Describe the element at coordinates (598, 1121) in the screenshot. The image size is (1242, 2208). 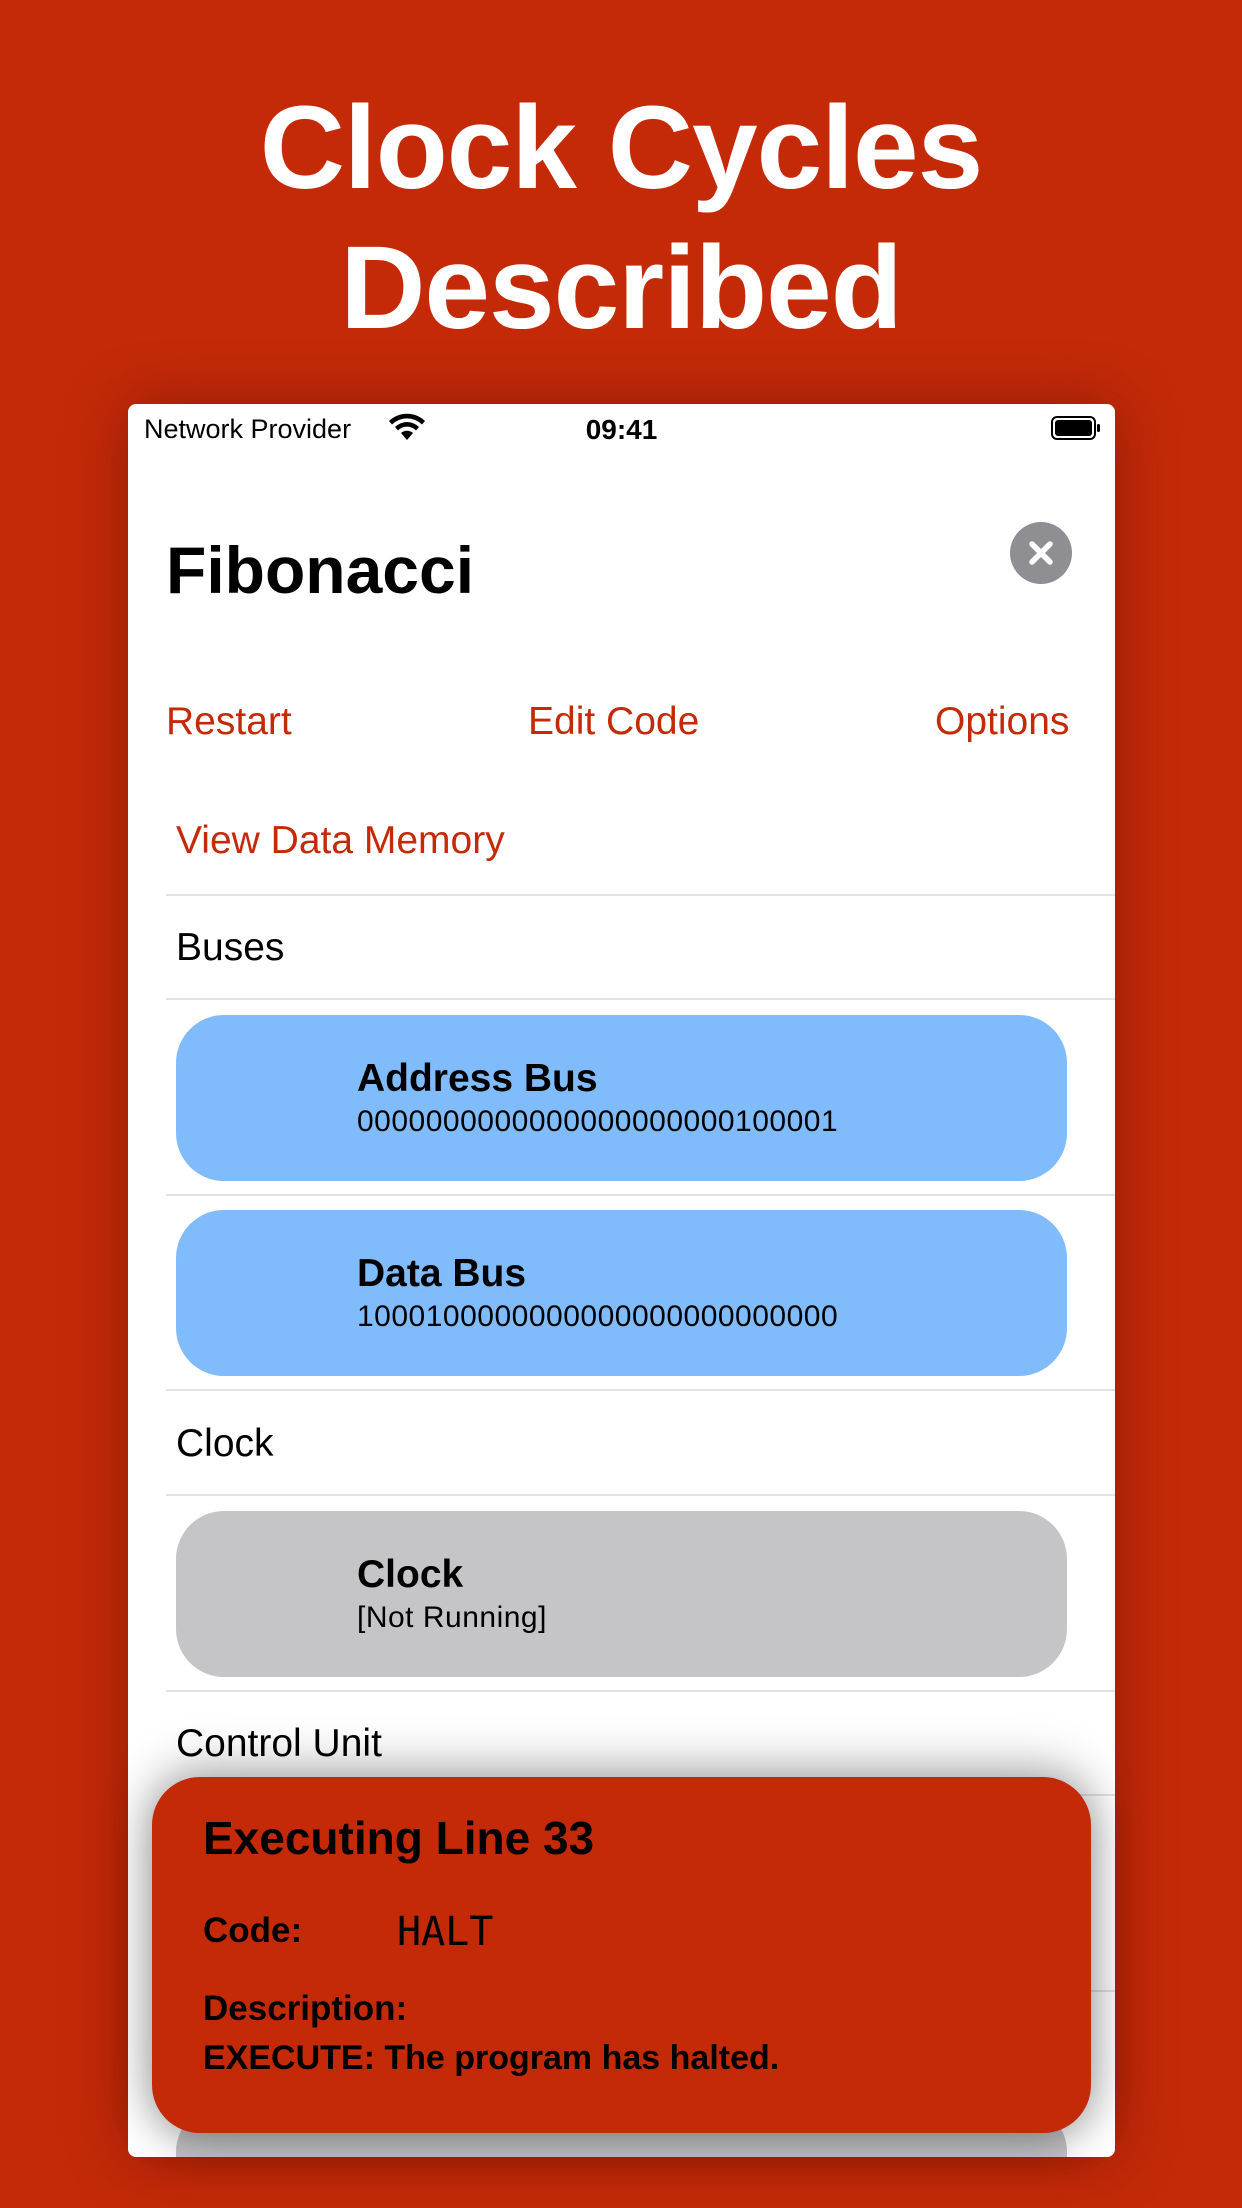
I see `address-bus-value: 0000000000000000000000100001` at that location.